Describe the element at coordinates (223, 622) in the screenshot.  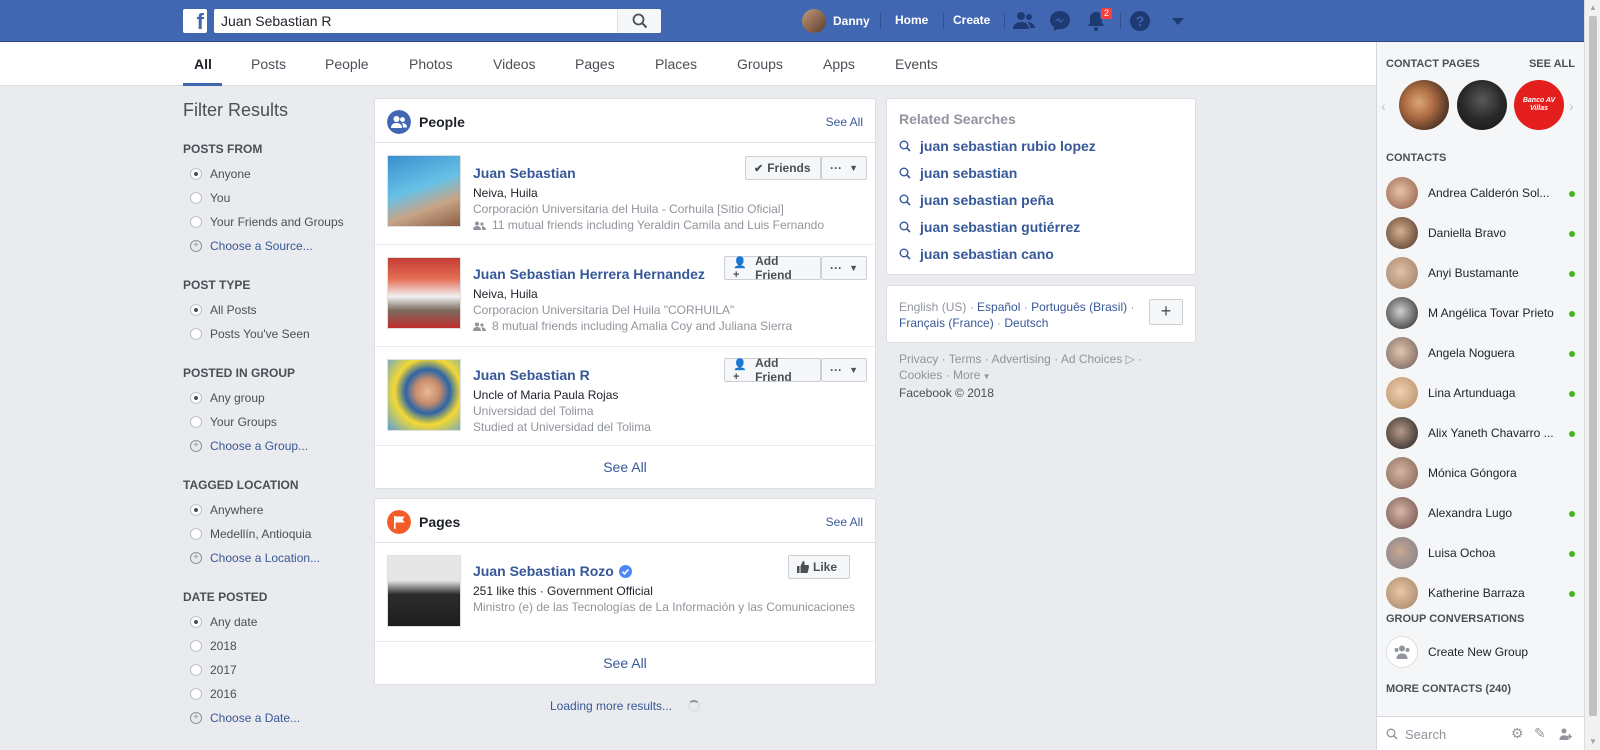
I see `filter-option-any-date: Any date` at that location.